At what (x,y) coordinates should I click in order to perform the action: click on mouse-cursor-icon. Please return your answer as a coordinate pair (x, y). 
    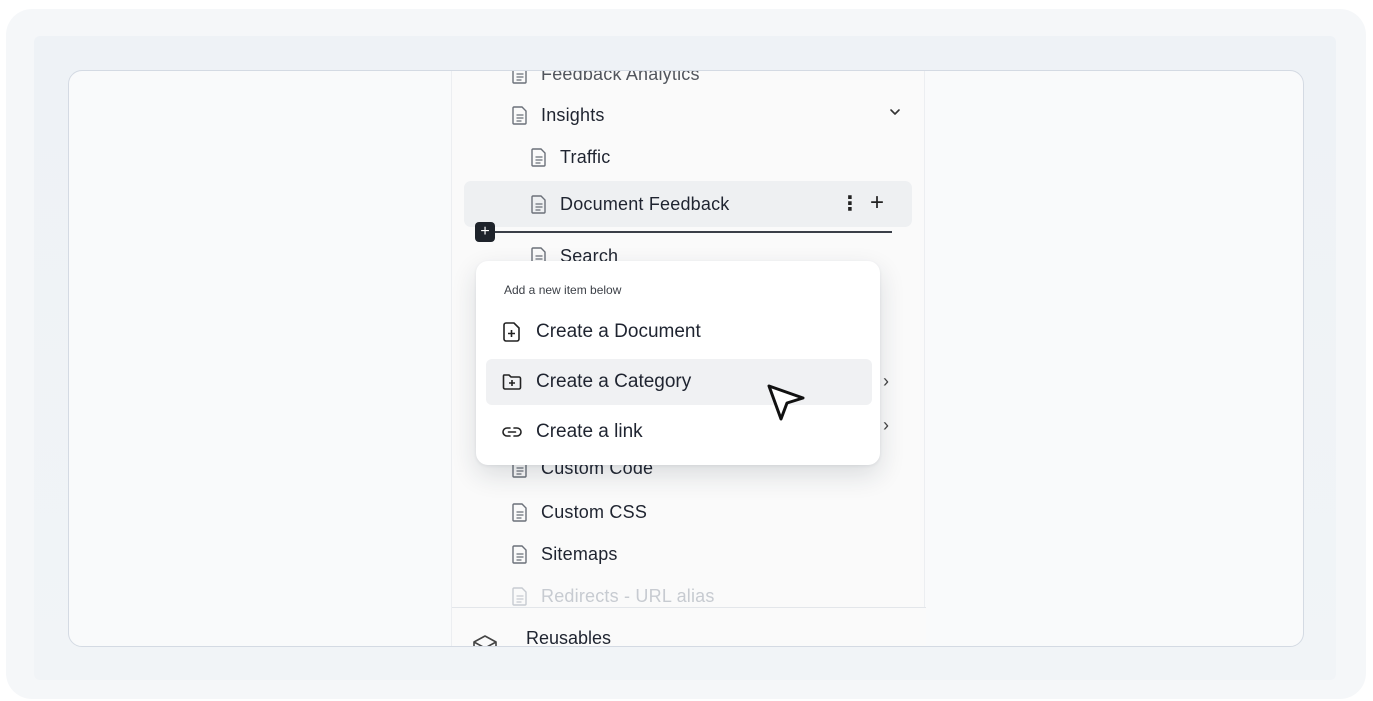
    Looking at the image, I should click on (786, 402).